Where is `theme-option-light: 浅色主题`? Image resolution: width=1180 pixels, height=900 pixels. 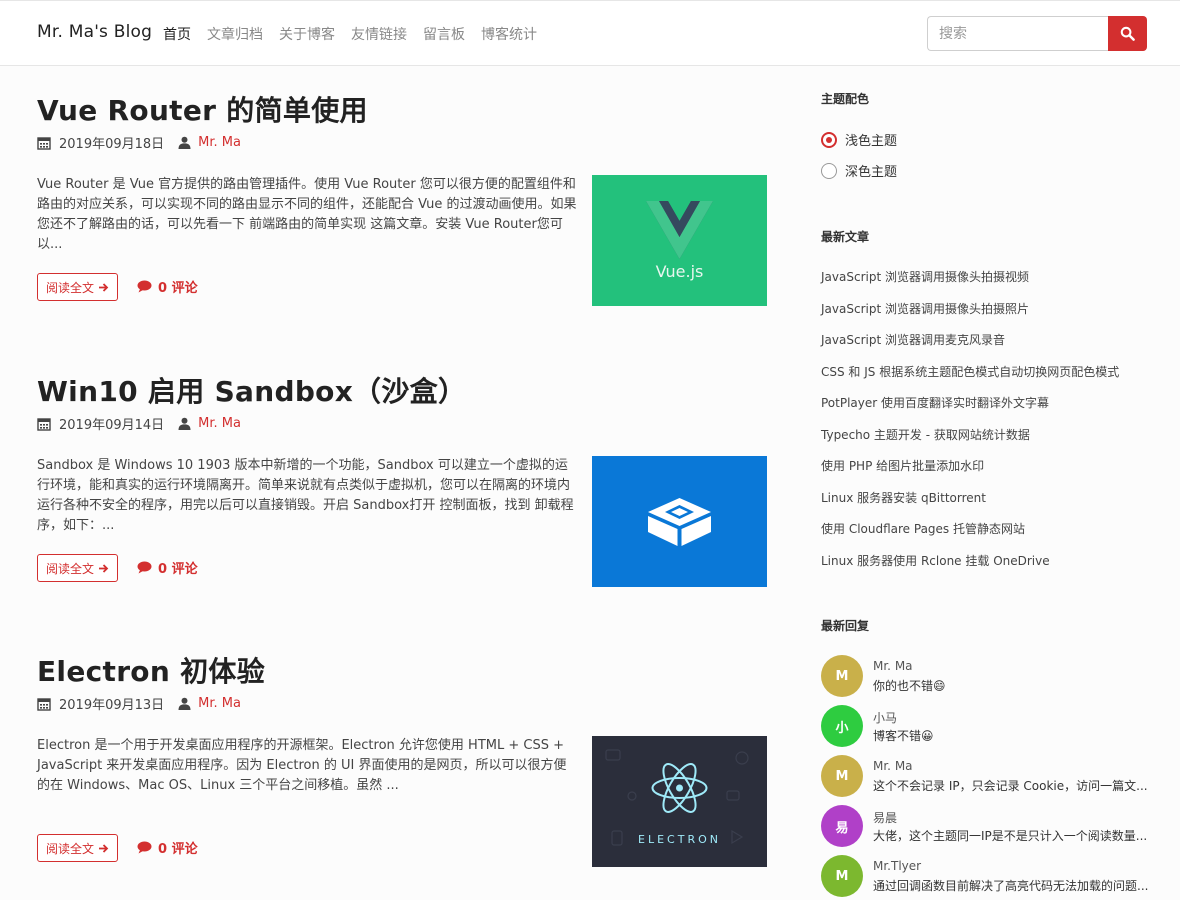
theme-option-light: 浅色主题 is located at coordinates (859, 139).